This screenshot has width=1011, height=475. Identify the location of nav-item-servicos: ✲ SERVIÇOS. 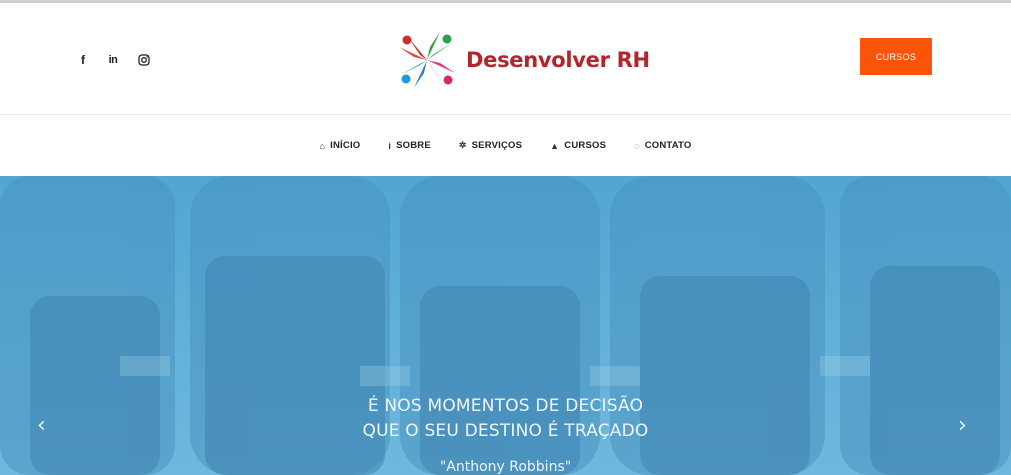
(490, 145).